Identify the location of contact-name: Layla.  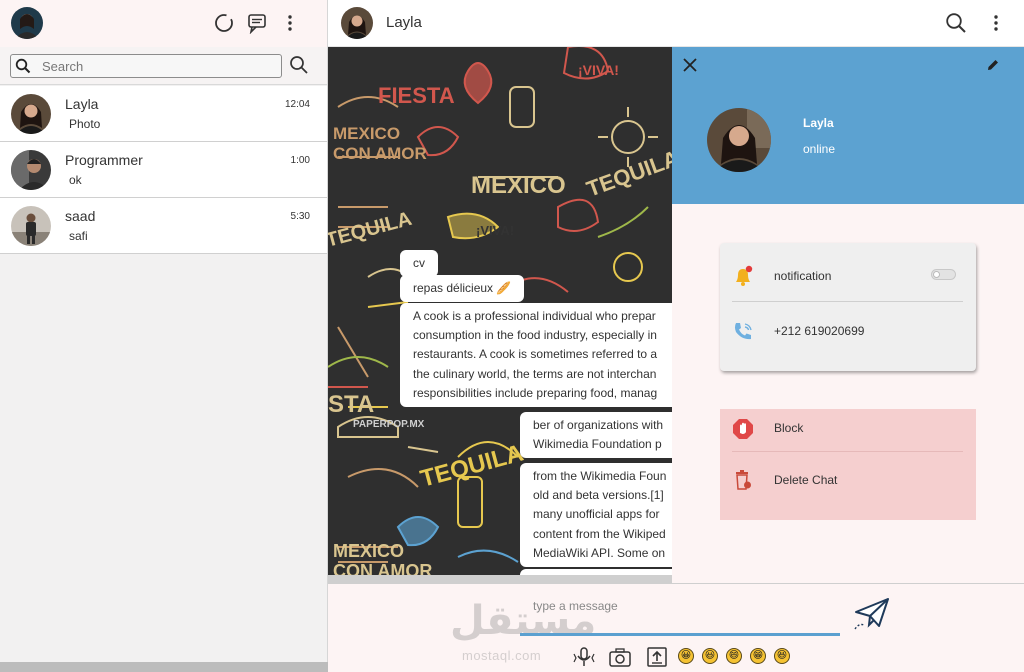
(818, 123).